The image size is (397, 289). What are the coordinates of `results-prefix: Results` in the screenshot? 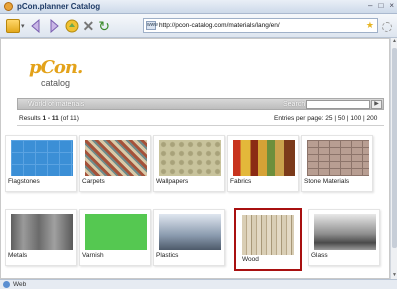 It's located at (31, 118).